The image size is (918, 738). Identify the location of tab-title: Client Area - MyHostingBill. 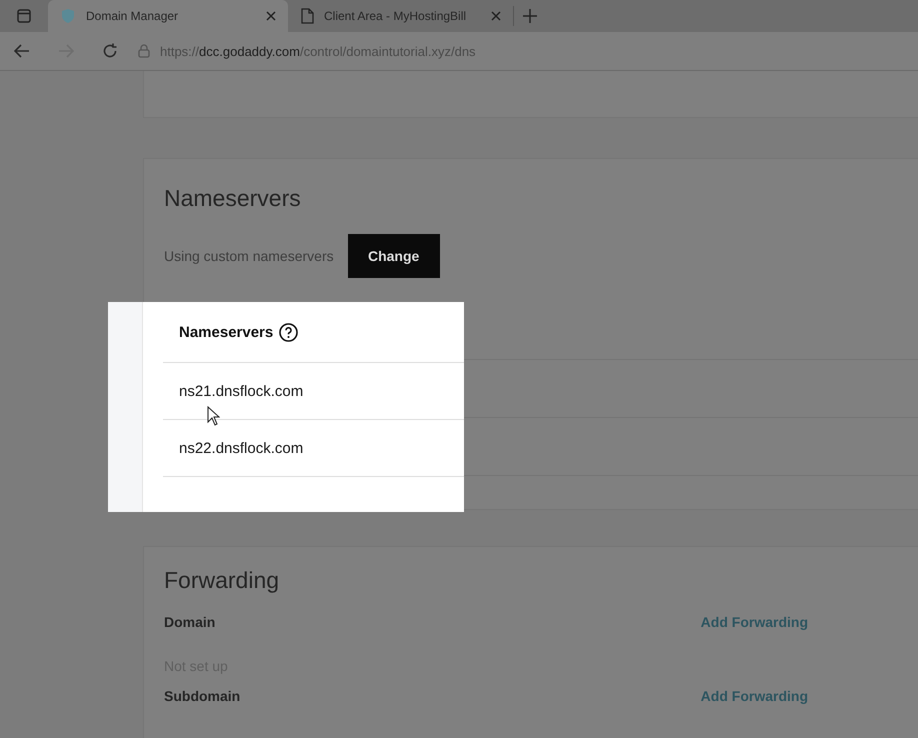
(396, 16).